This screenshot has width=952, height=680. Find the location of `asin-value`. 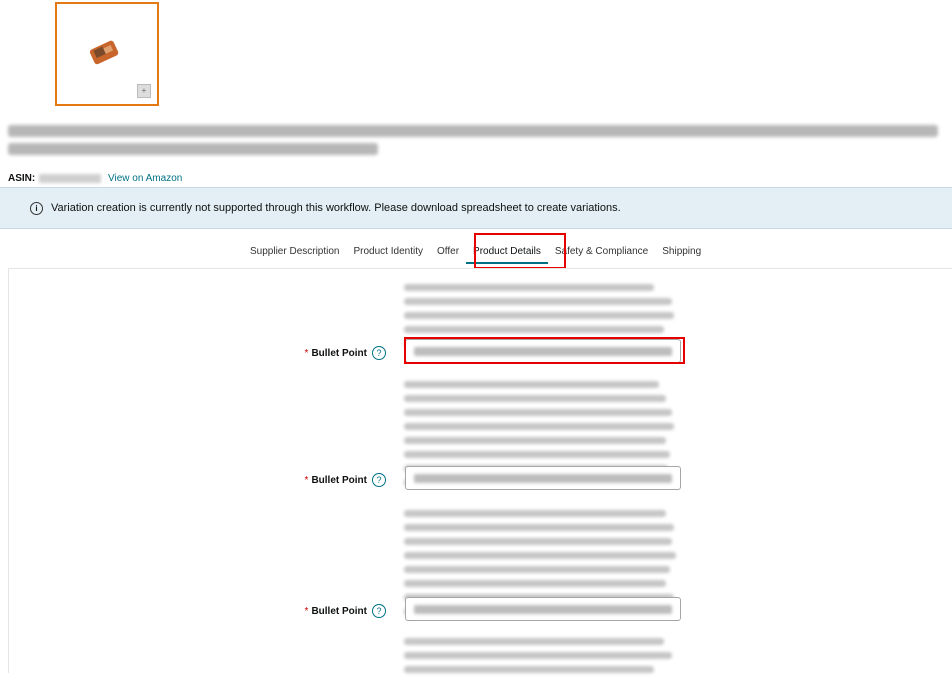

asin-value is located at coordinates (70, 178).